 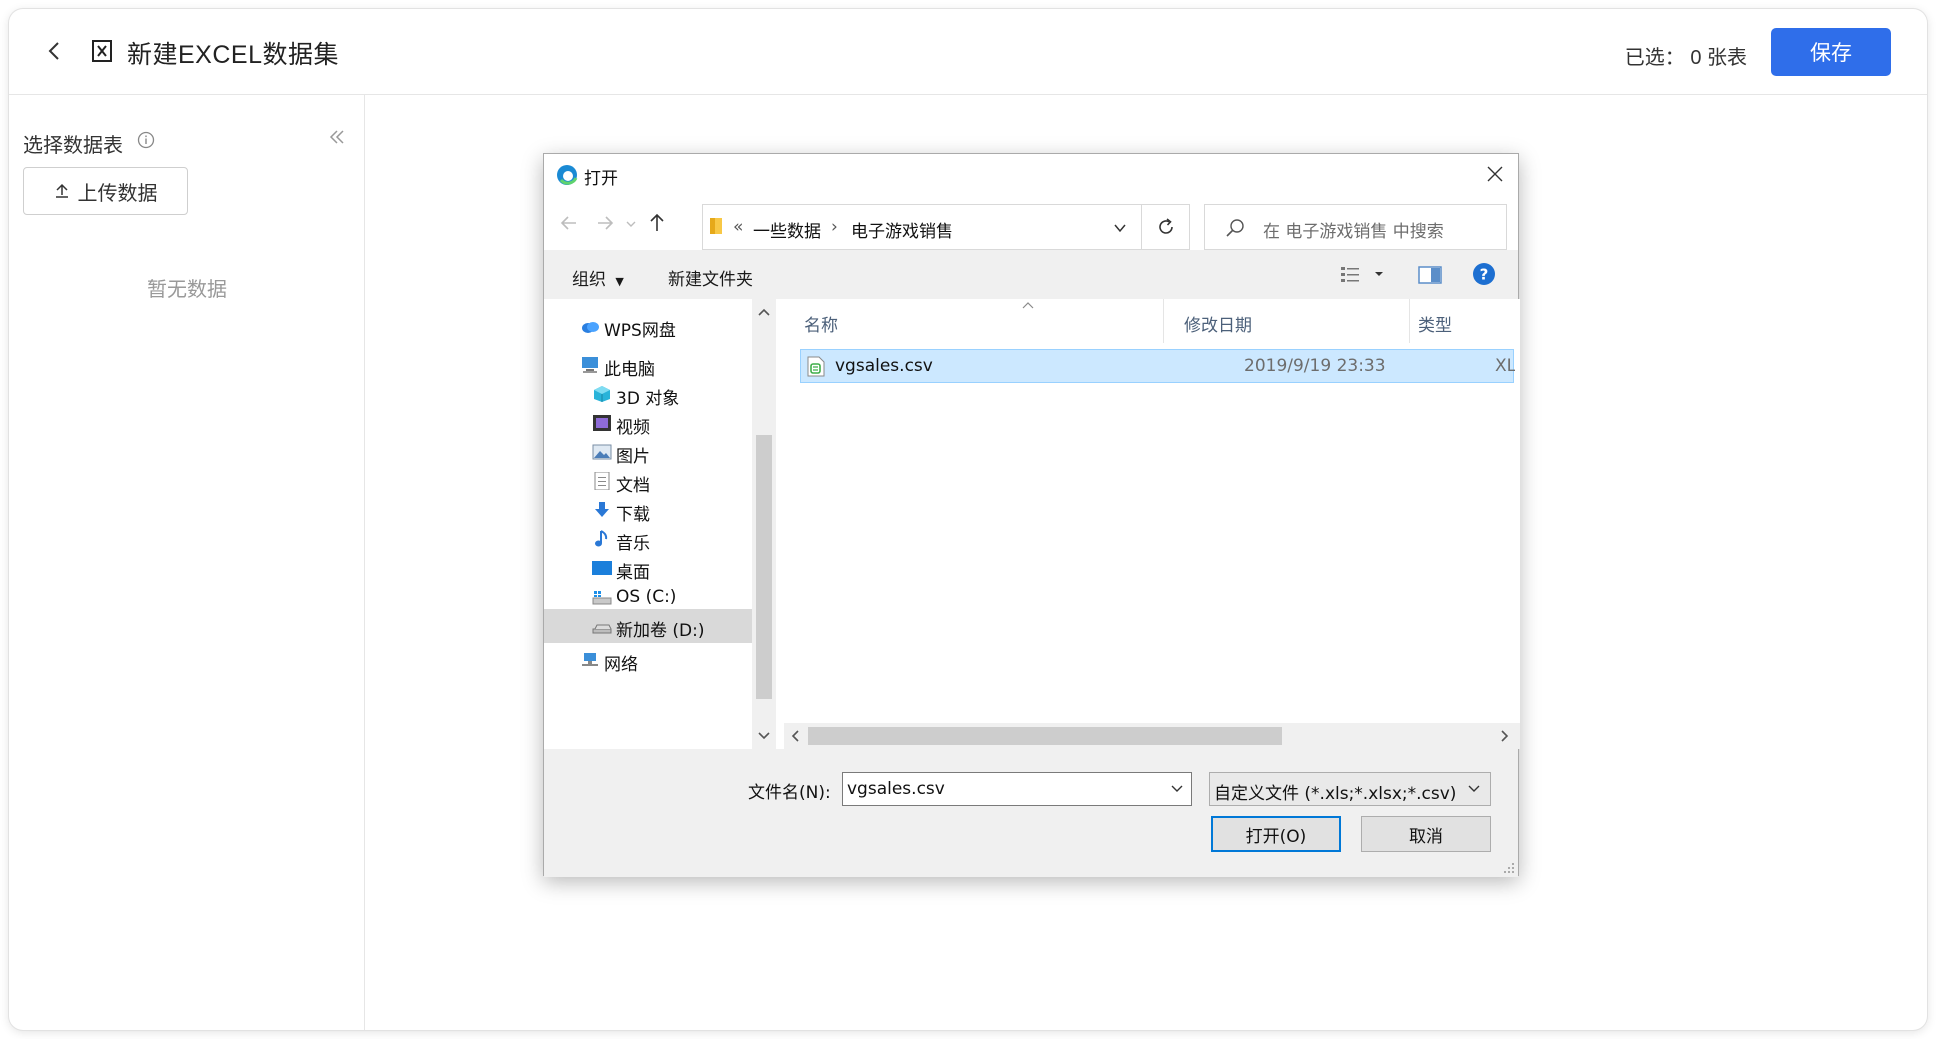 I want to click on upload-data-button: 上传数据, so click(x=105, y=191).